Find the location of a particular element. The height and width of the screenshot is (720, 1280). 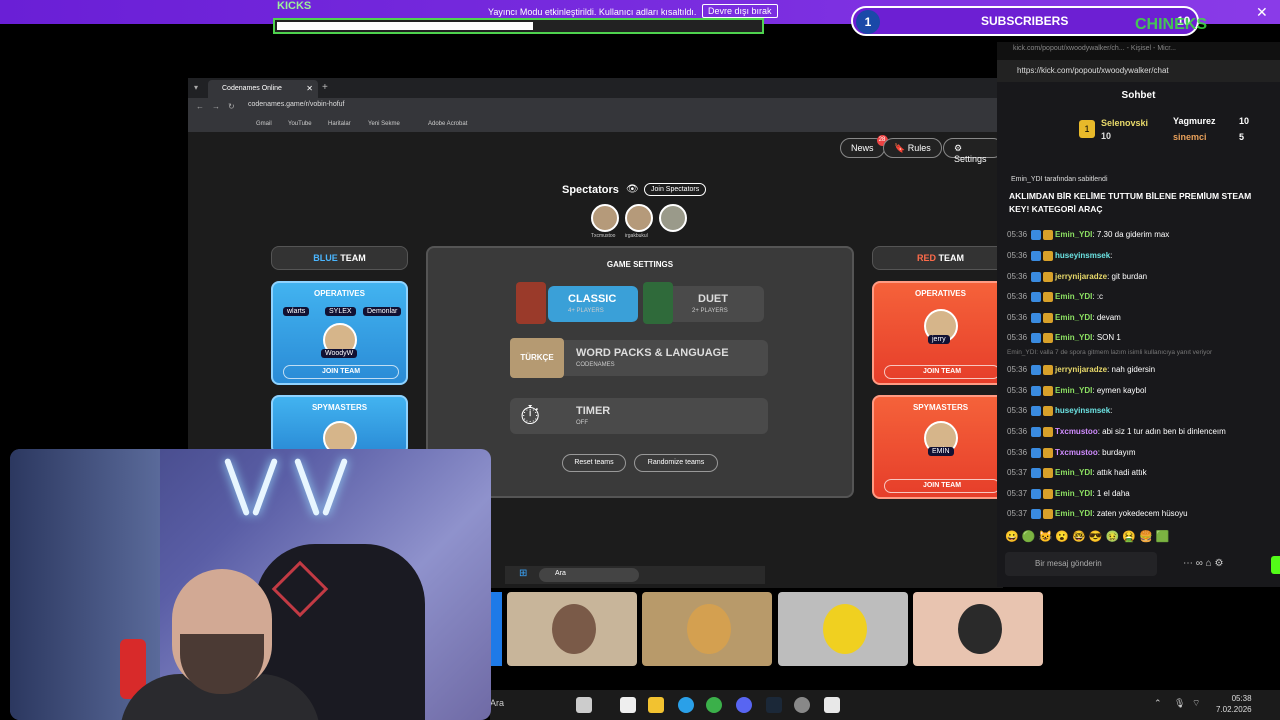

chat-input: Bir mesaj gönderin is located at coordinates (1081, 564).